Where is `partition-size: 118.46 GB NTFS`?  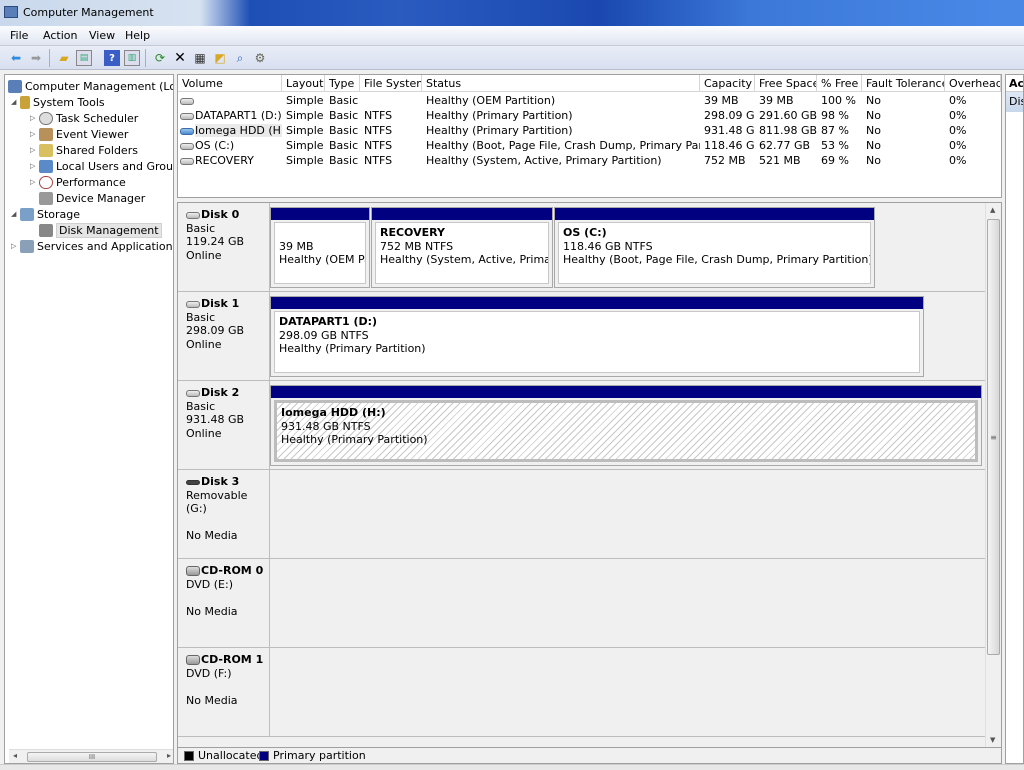 partition-size: 118.46 GB NTFS is located at coordinates (608, 246).